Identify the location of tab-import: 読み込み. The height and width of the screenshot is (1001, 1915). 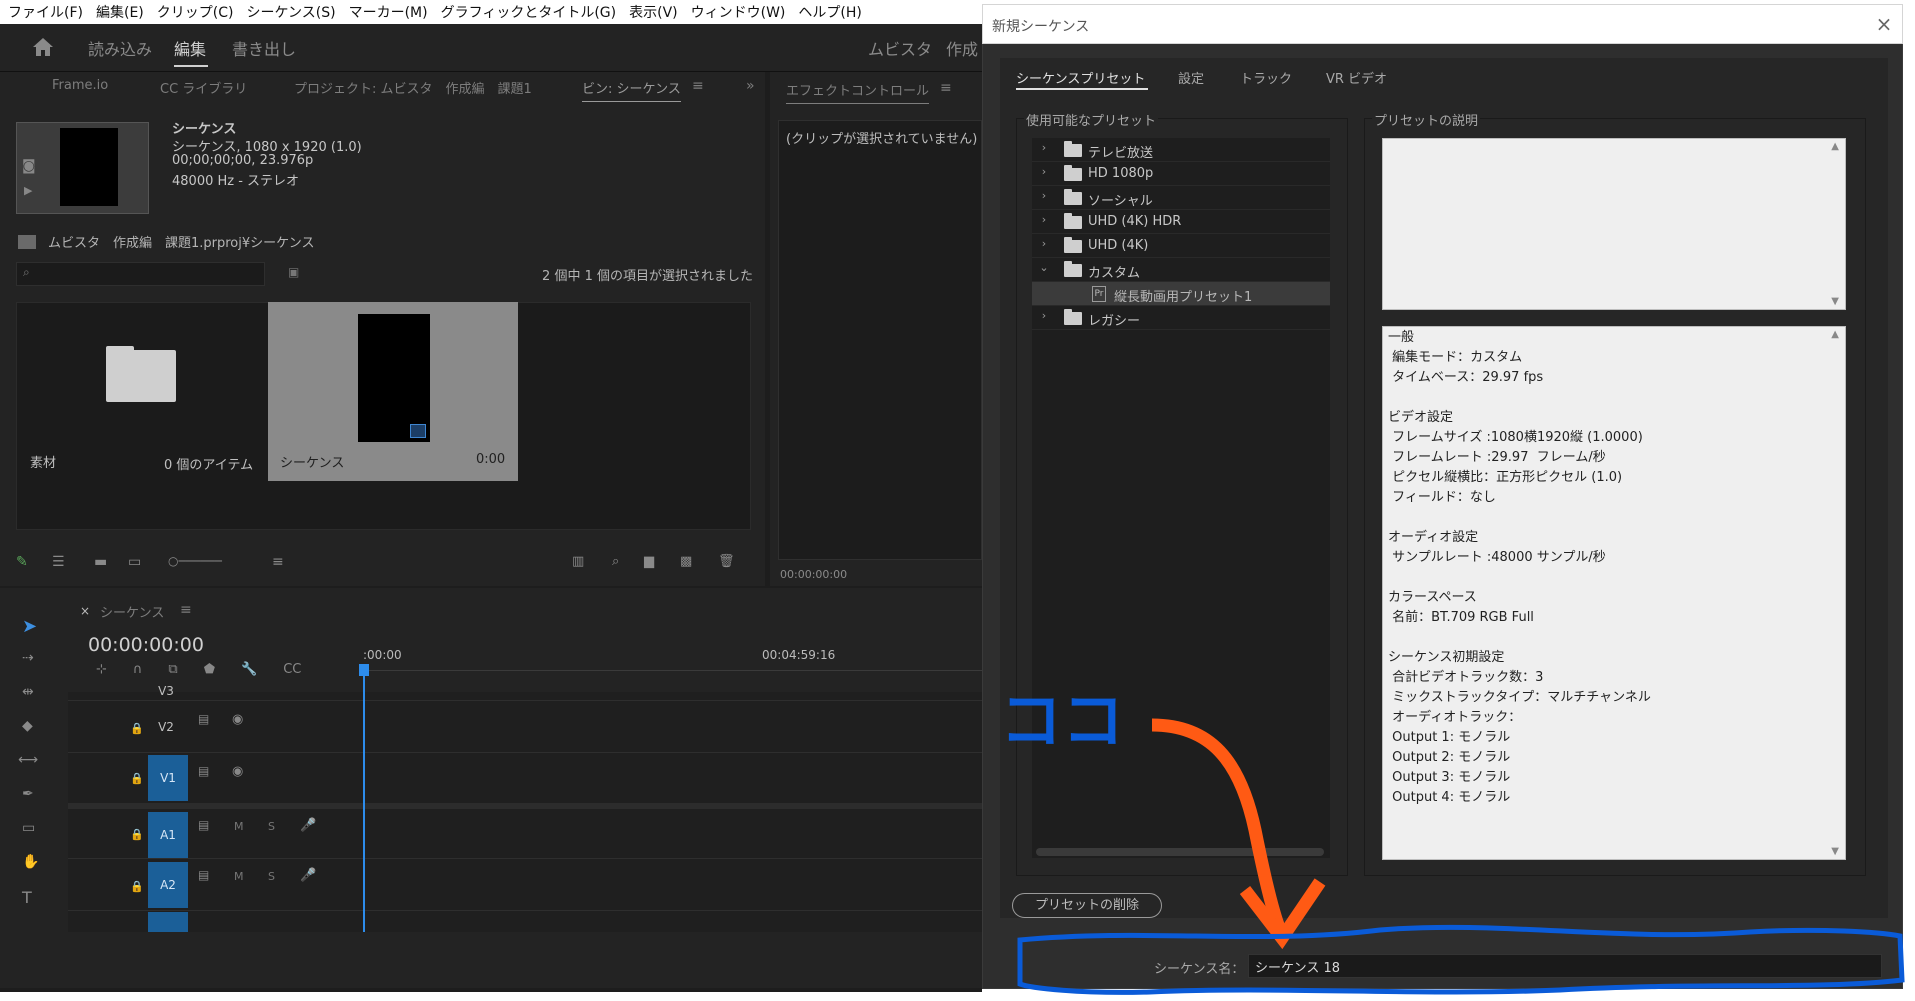
(120, 48).